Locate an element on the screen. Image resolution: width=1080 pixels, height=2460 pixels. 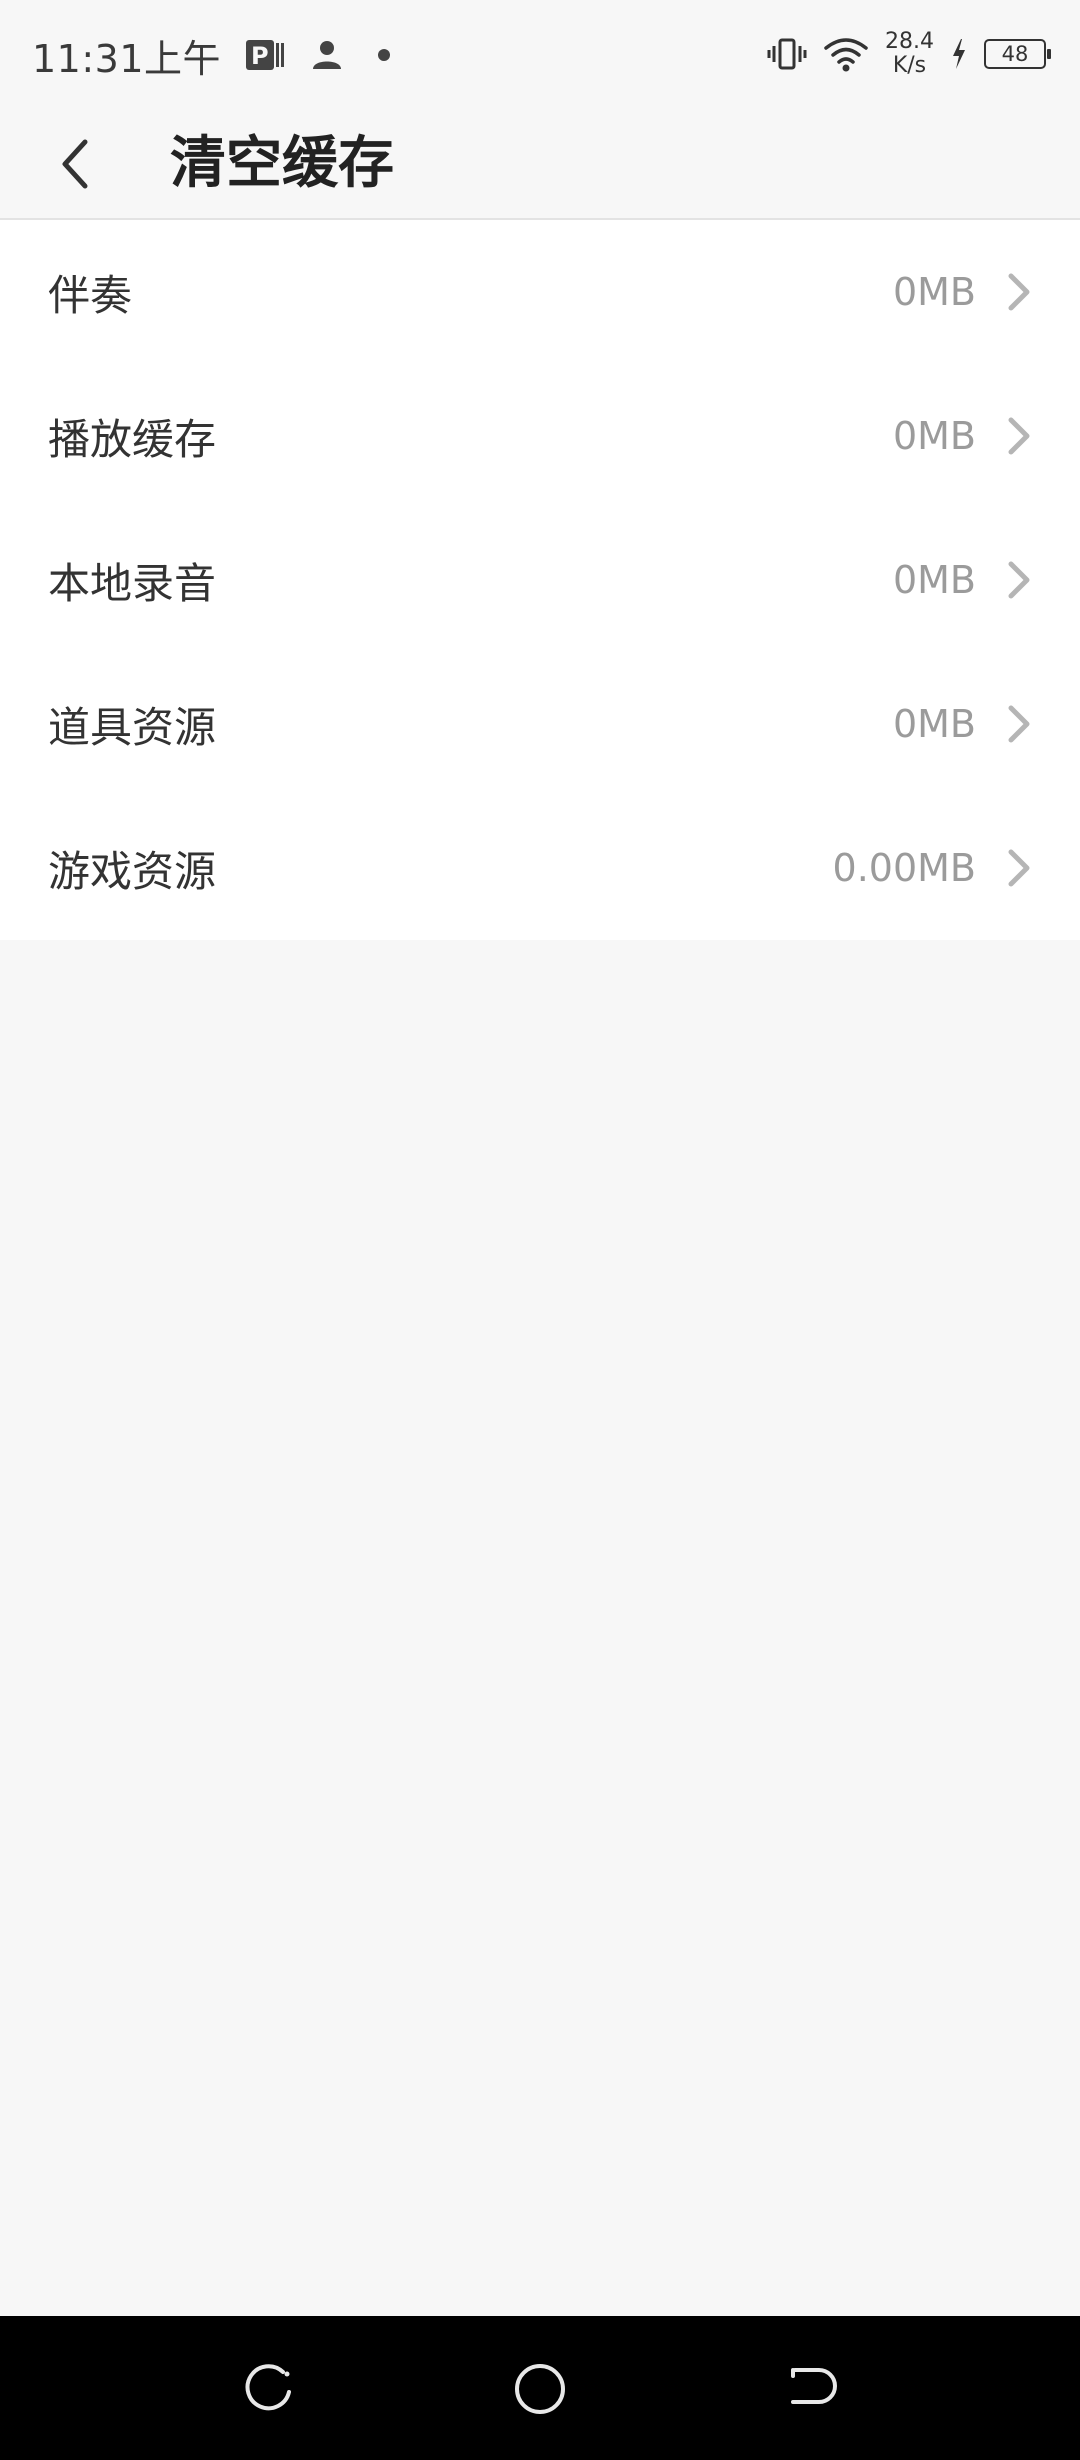
network-speed: 28.4 K/s is located at coordinates (909, 54).